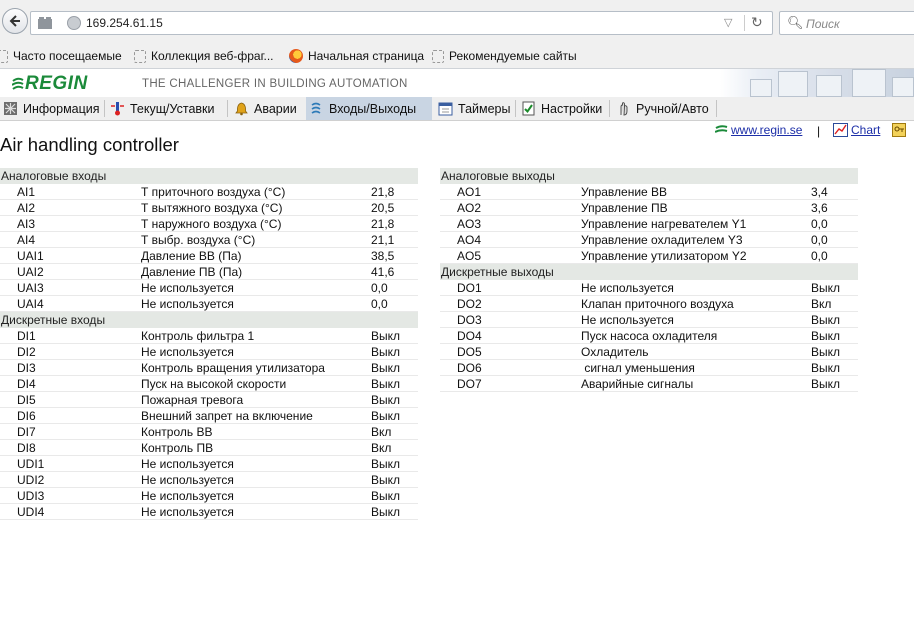  I want to click on point-description: Пуск насоса охладителя, so click(649, 336).